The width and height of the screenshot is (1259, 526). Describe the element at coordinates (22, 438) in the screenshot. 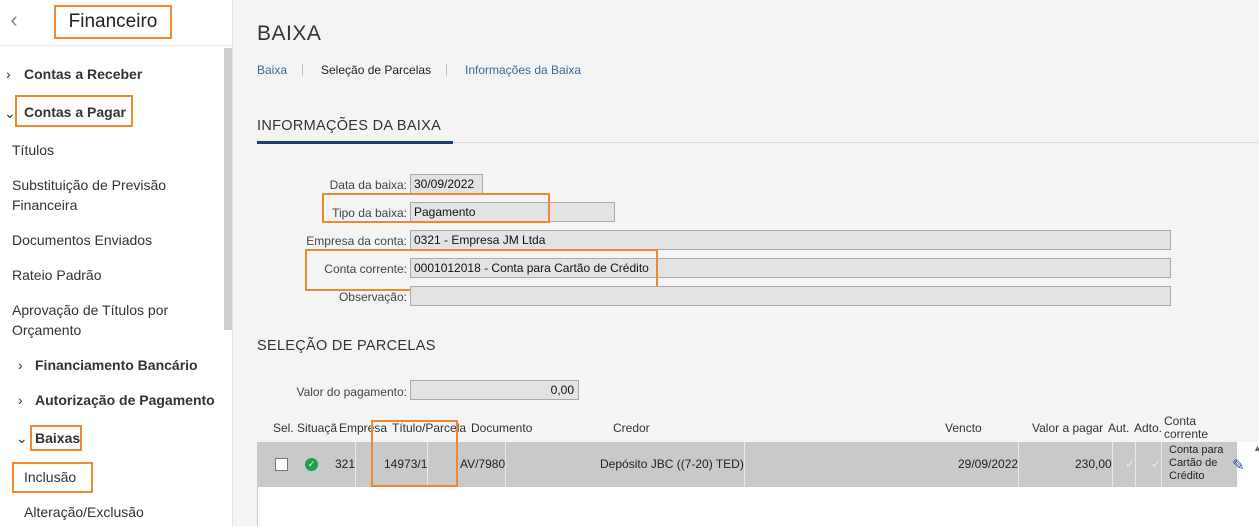

I see `chevron-down-icon: ⌄` at that location.